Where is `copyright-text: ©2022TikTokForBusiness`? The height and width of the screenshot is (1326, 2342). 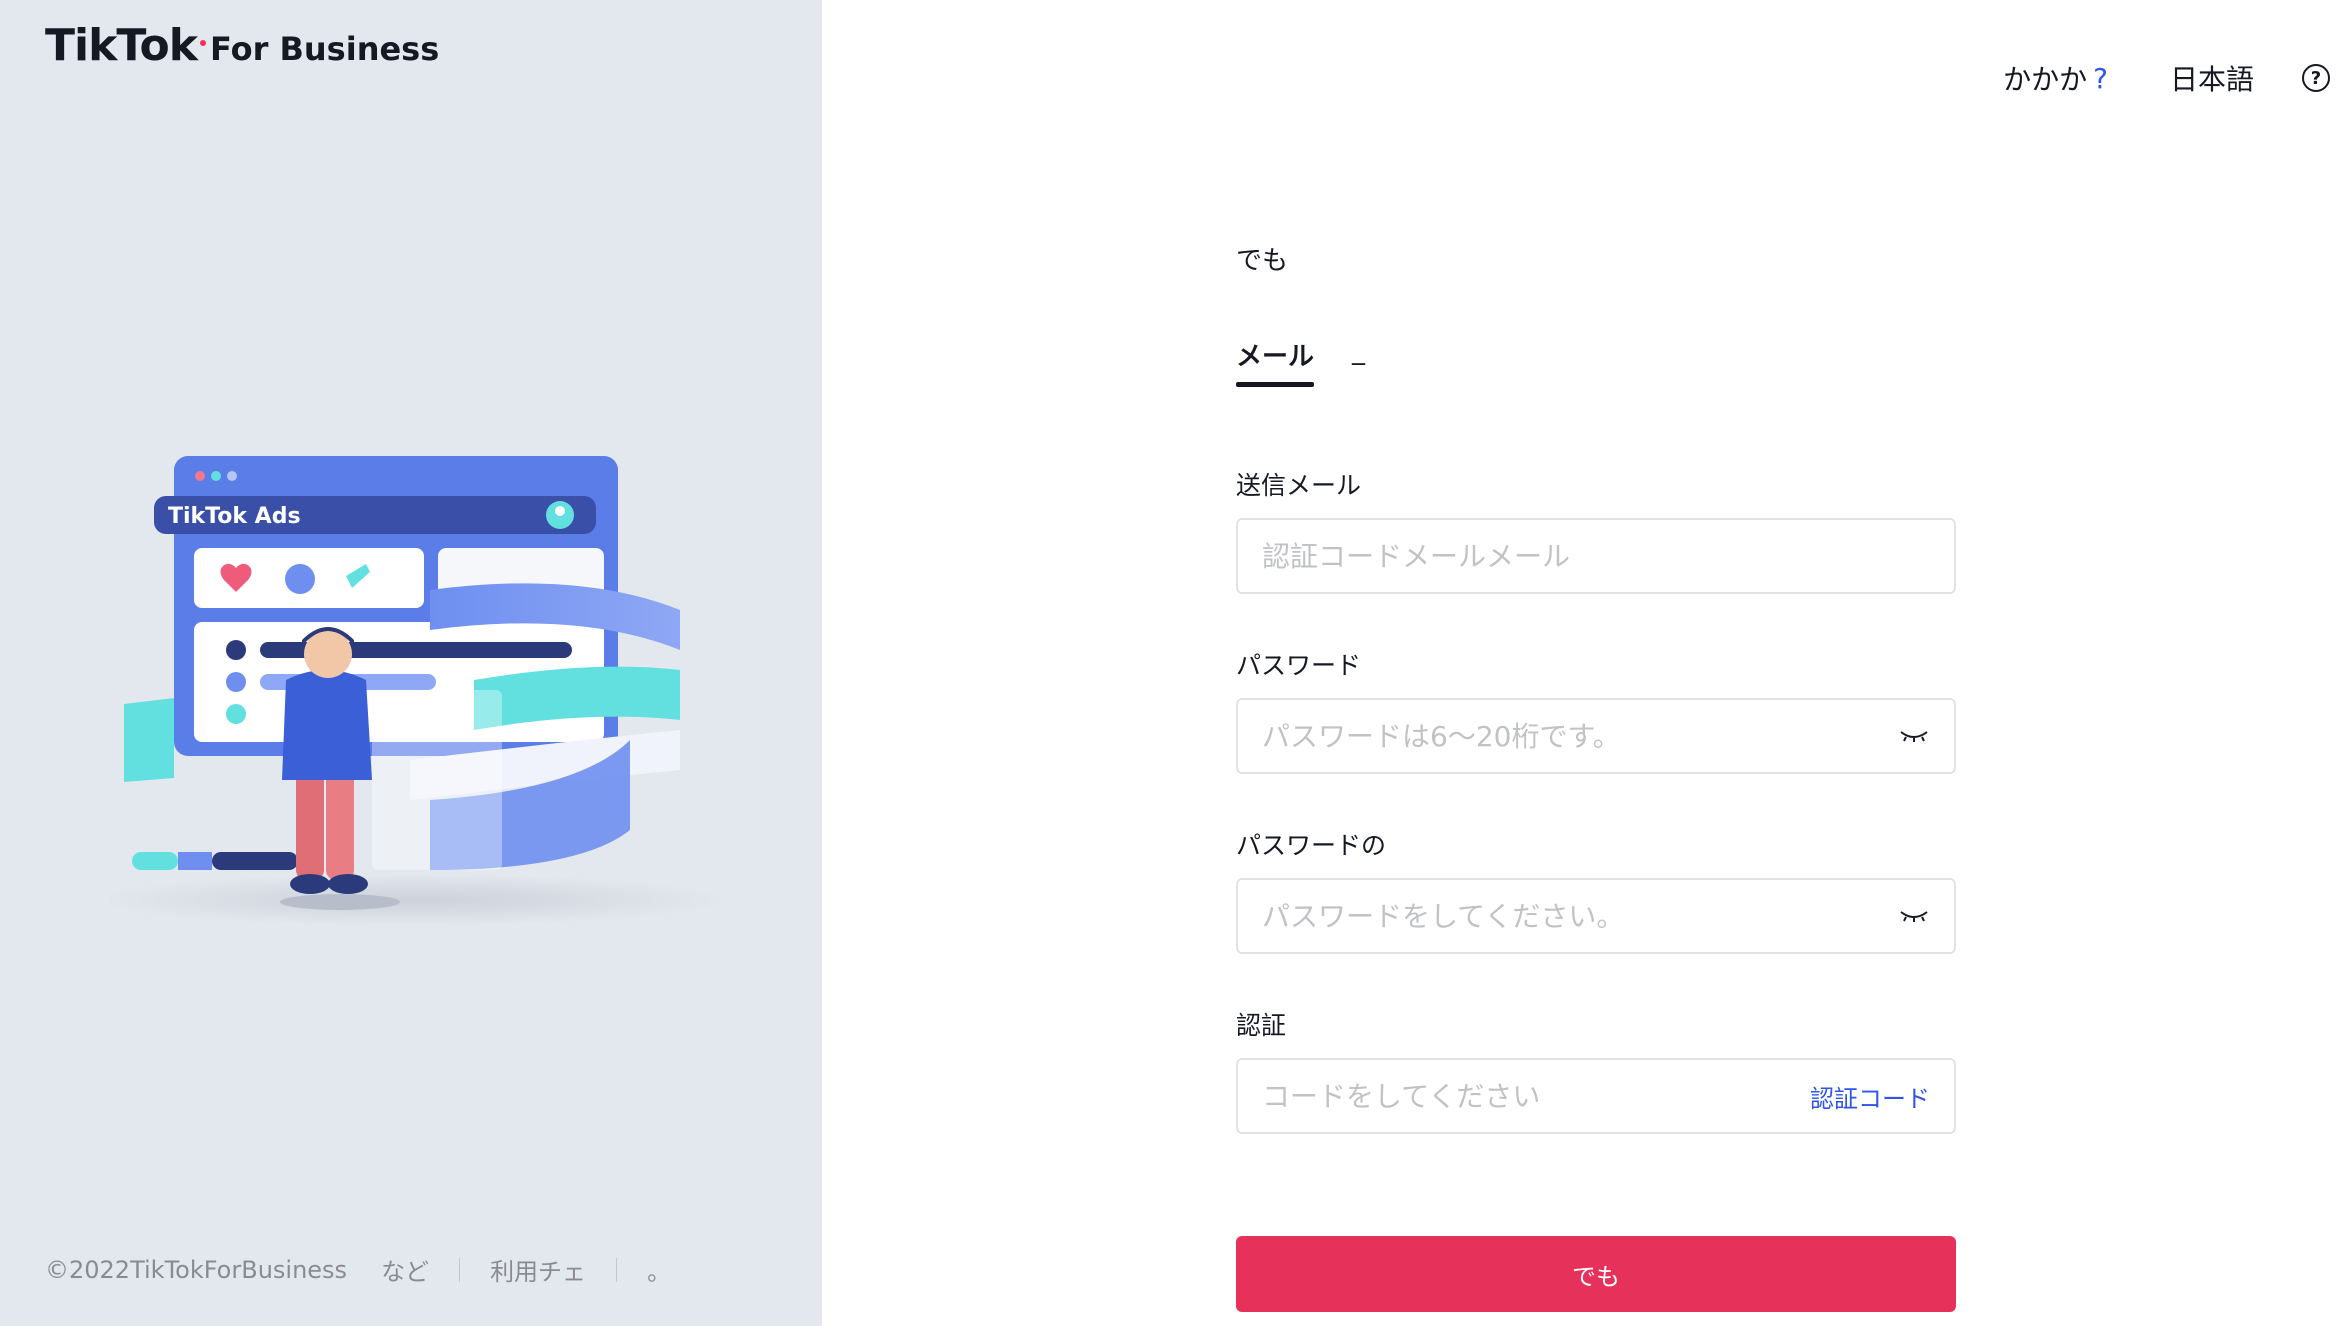 copyright-text: ©2022TikTokForBusiness is located at coordinates (196, 1269).